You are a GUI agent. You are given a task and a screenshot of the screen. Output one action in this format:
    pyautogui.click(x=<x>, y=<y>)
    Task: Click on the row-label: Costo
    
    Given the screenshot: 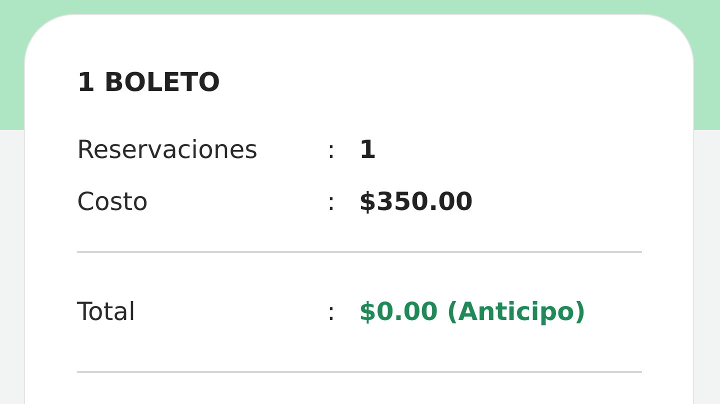 What is the action you would take?
    pyautogui.click(x=113, y=202)
    